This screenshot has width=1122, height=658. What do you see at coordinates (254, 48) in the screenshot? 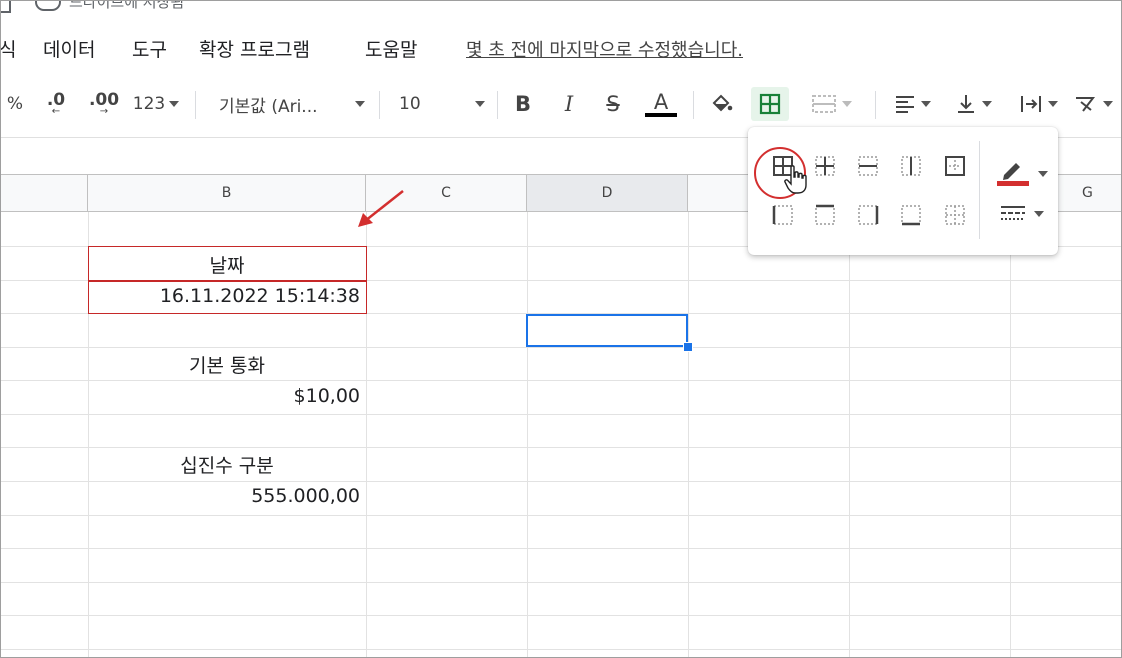
I see `menu-extensions: 확장 프로그램` at bounding box center [254, 48].